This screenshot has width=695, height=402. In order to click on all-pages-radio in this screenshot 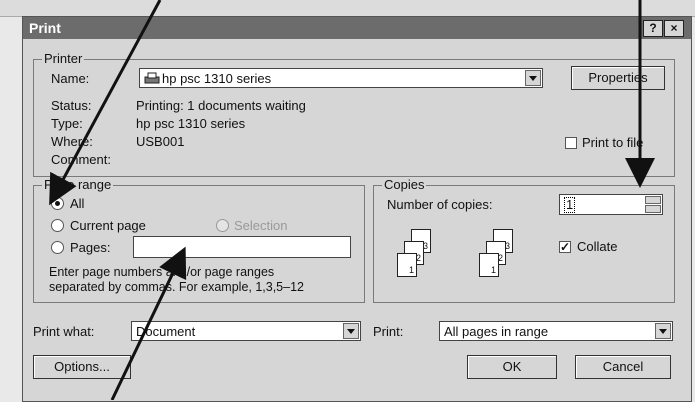, I will do `click(57, 203)`.